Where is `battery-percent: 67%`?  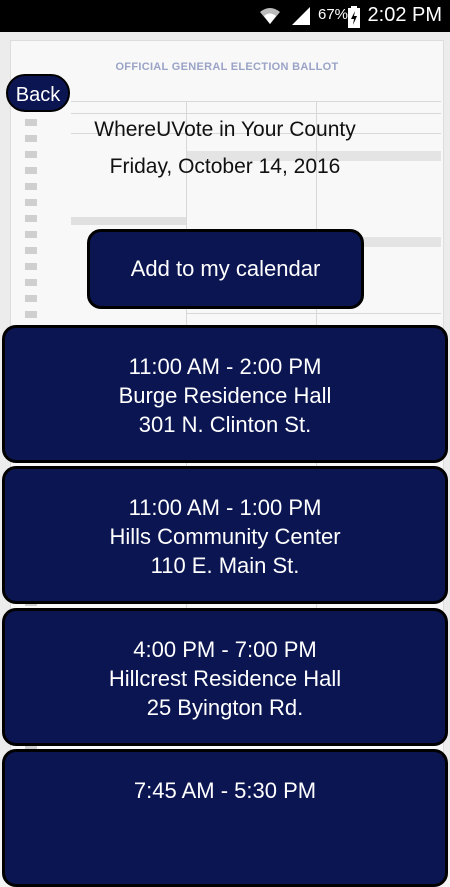
battery-percent: 67% is located at coordinates (333, 14).